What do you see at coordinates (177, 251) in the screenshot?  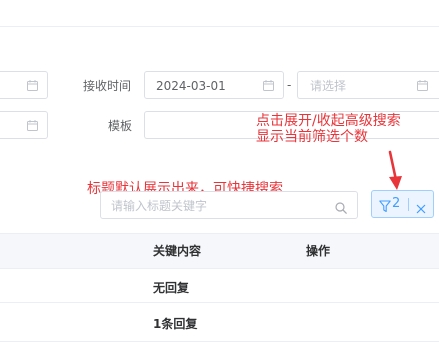 I see `column-header-key-content: 关键内容` at bounding box center [177, 251].